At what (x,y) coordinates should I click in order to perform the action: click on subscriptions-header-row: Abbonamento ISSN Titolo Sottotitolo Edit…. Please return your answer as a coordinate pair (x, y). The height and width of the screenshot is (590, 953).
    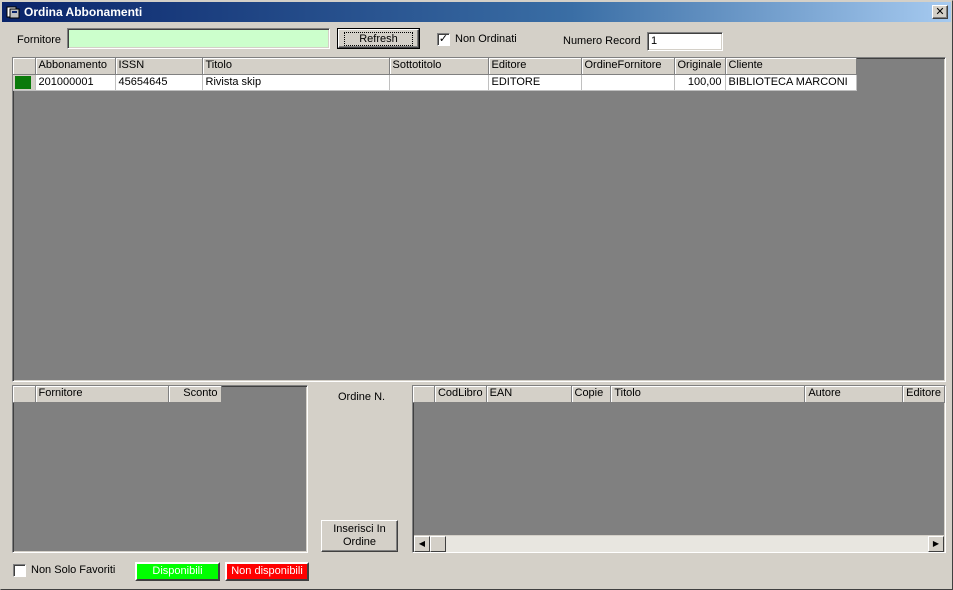
    Looking at the image, I should click on (435, 66).